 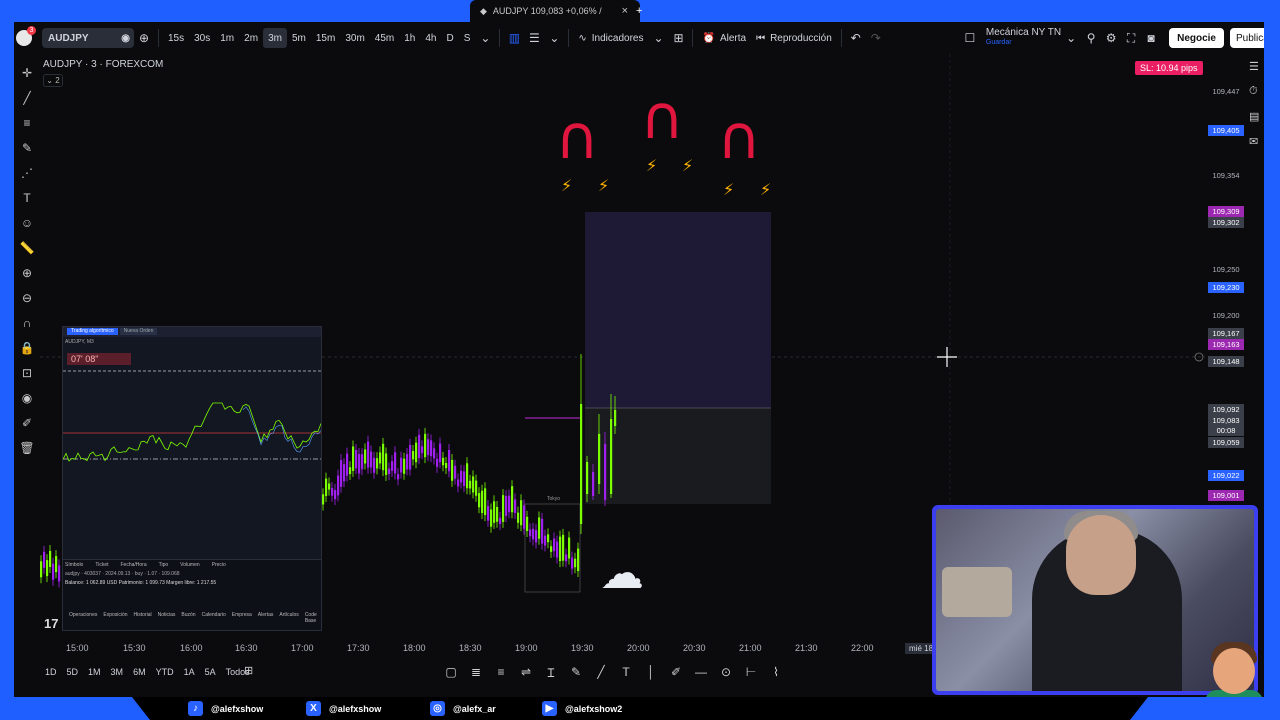 What do you see at coordinates (554, 38) in the screenshot?
I see `chart-type-dropdown-icon: ⌄` at bounding box center [554, 38].